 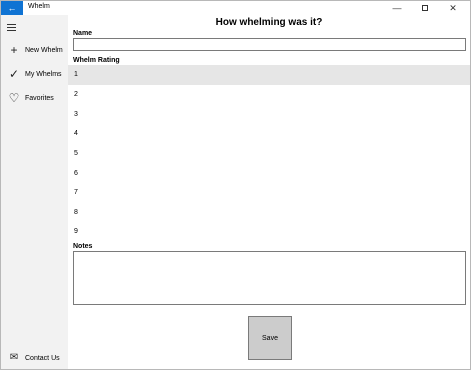 I want to click on sidebar-item-contact-us: ✉ Contact Us, so click(x=34, y=358).